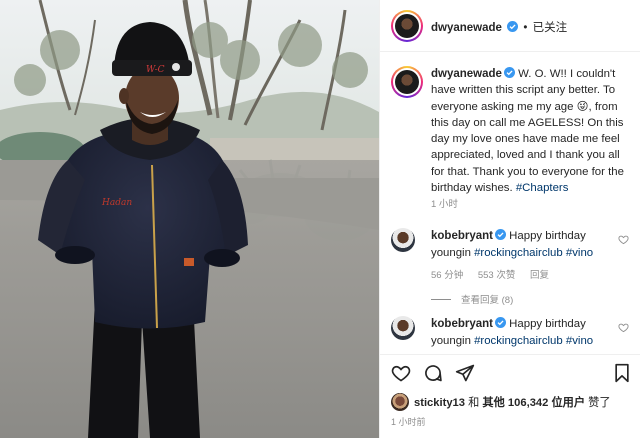 Image resolution: width=640 pixels, height=438 pixels. Describe the element at coordinates (466, 74) in the screenshot. I see `caption-username: dwyanewade` at that location.